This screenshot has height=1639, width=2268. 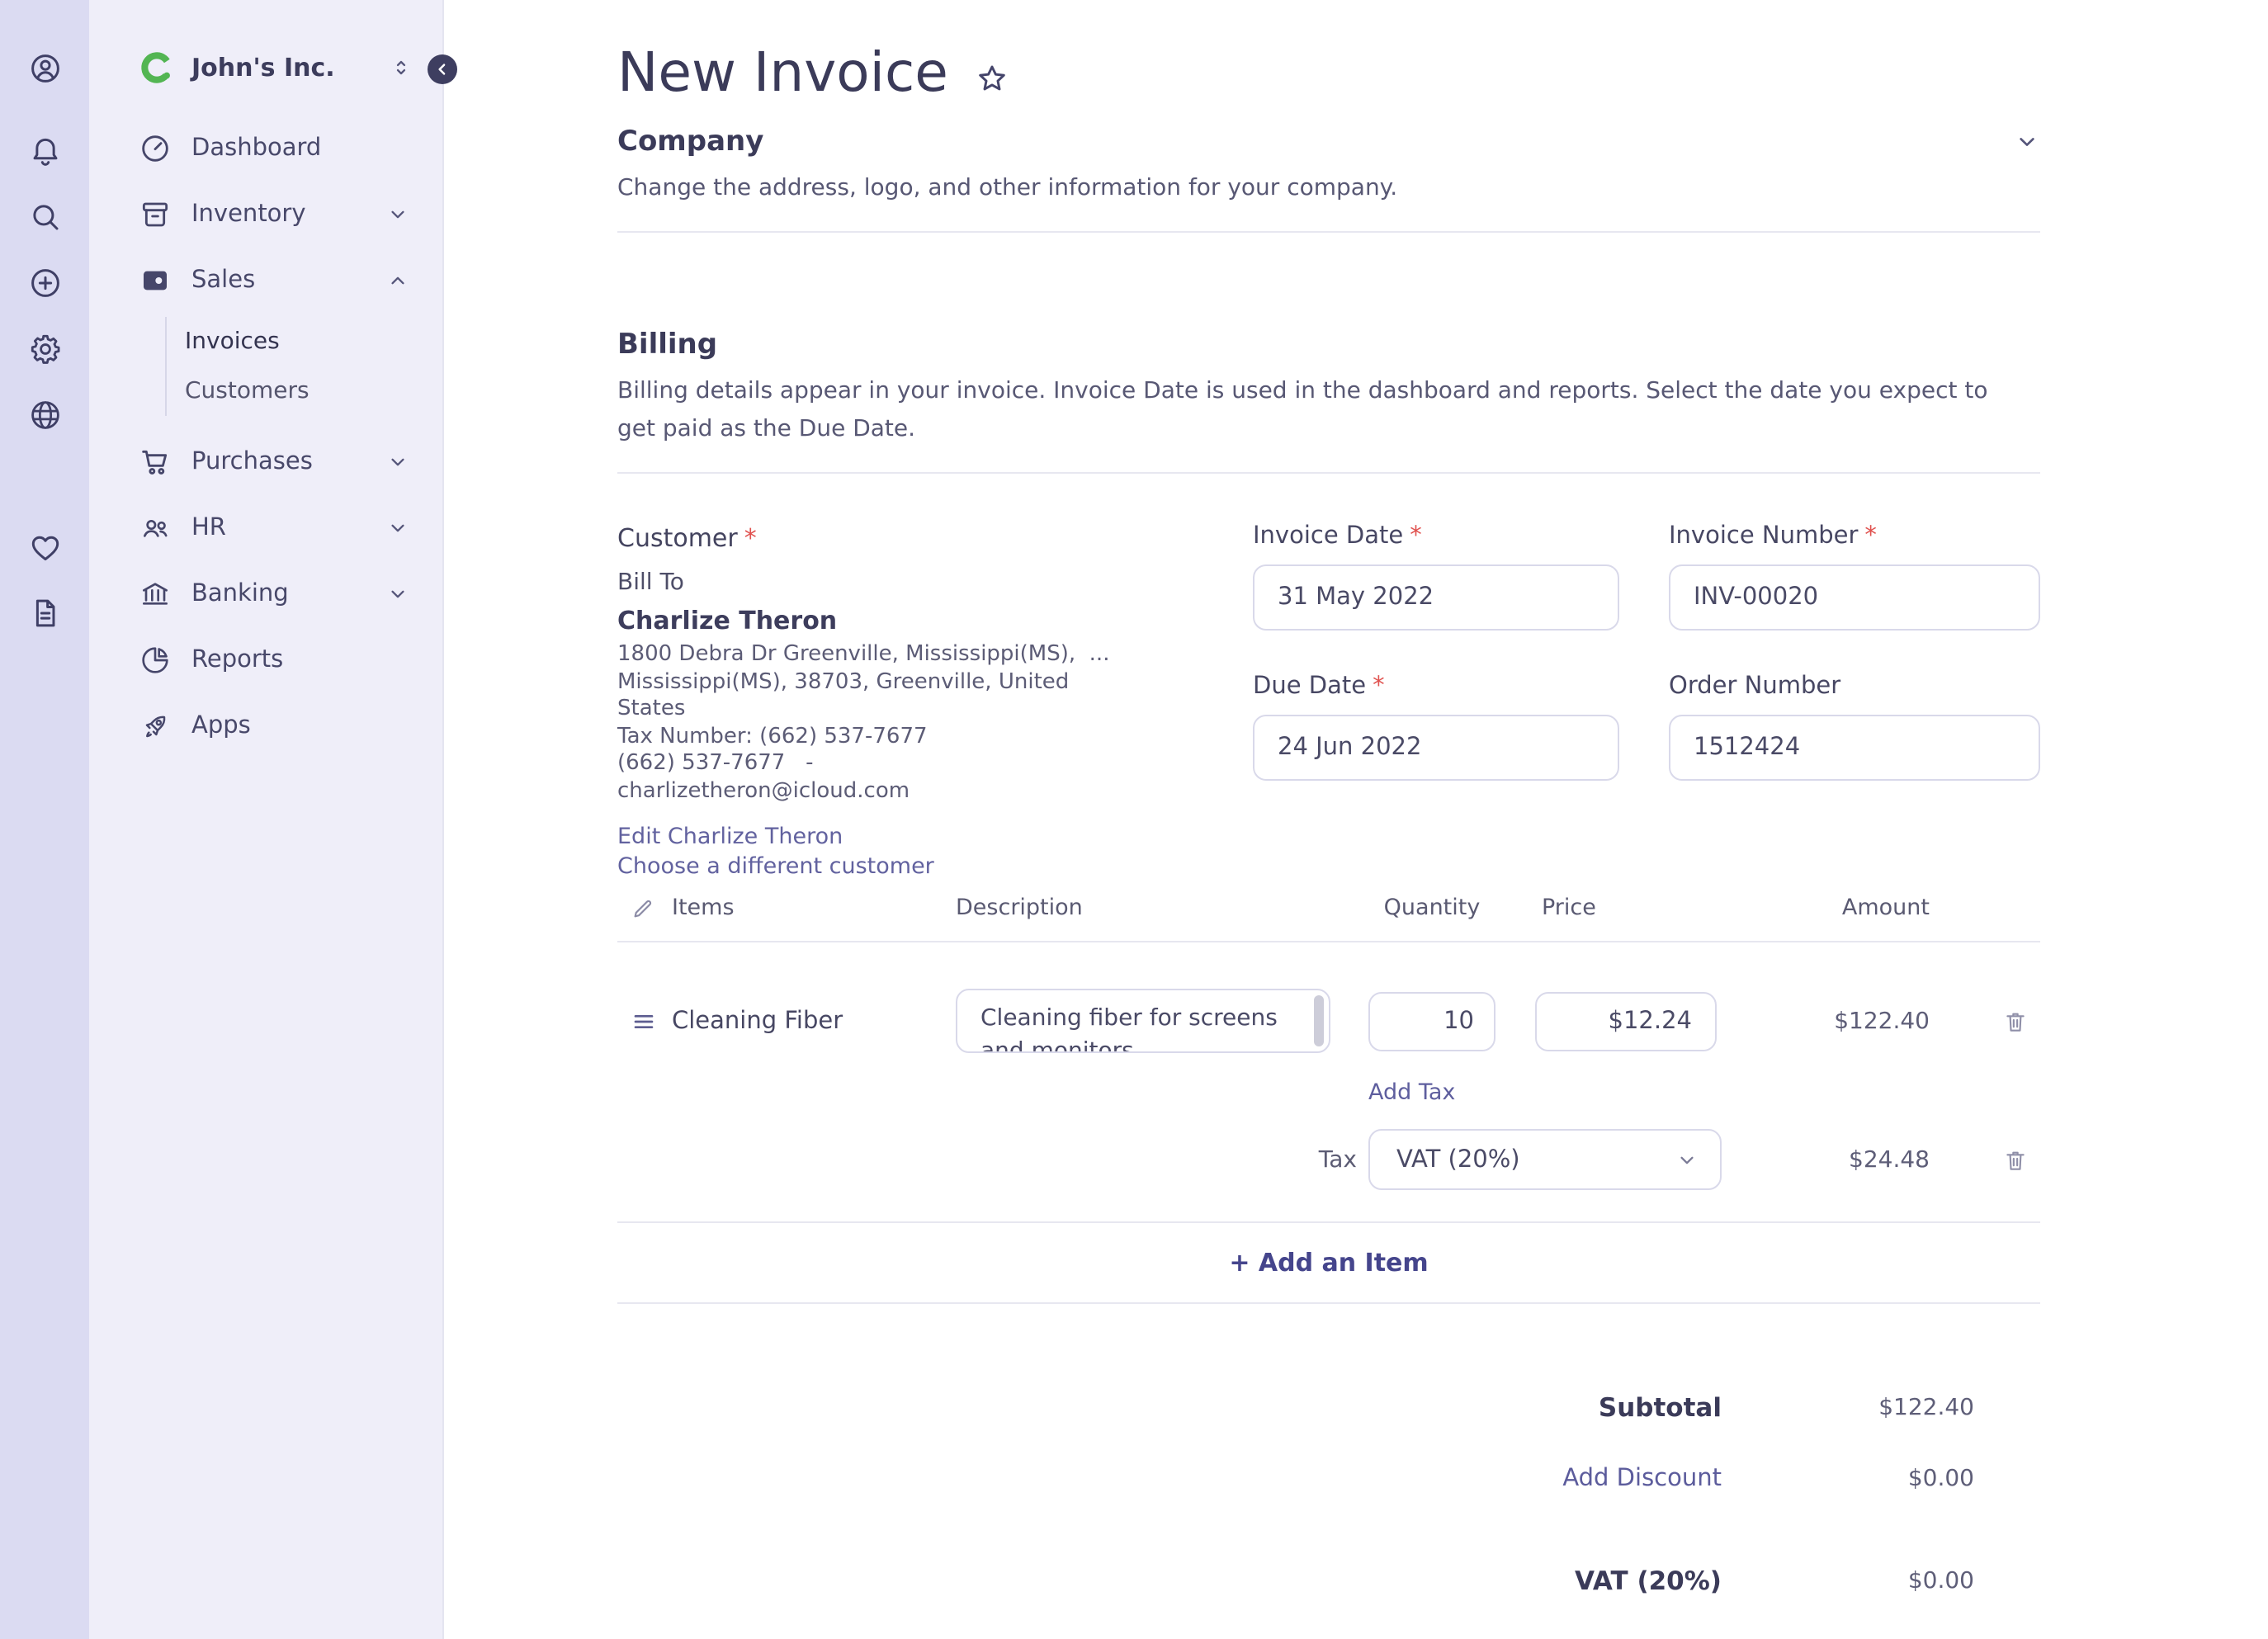 I want to click on apps-rocket-icon, so click(x=155, y=726).